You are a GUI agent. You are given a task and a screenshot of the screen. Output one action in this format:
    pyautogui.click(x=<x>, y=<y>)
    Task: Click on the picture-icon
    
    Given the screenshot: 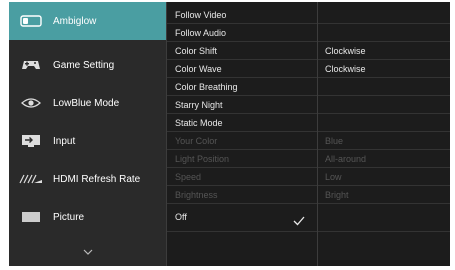 What is the action you would take?
    pyautogui.click(x=31, y=217)
    